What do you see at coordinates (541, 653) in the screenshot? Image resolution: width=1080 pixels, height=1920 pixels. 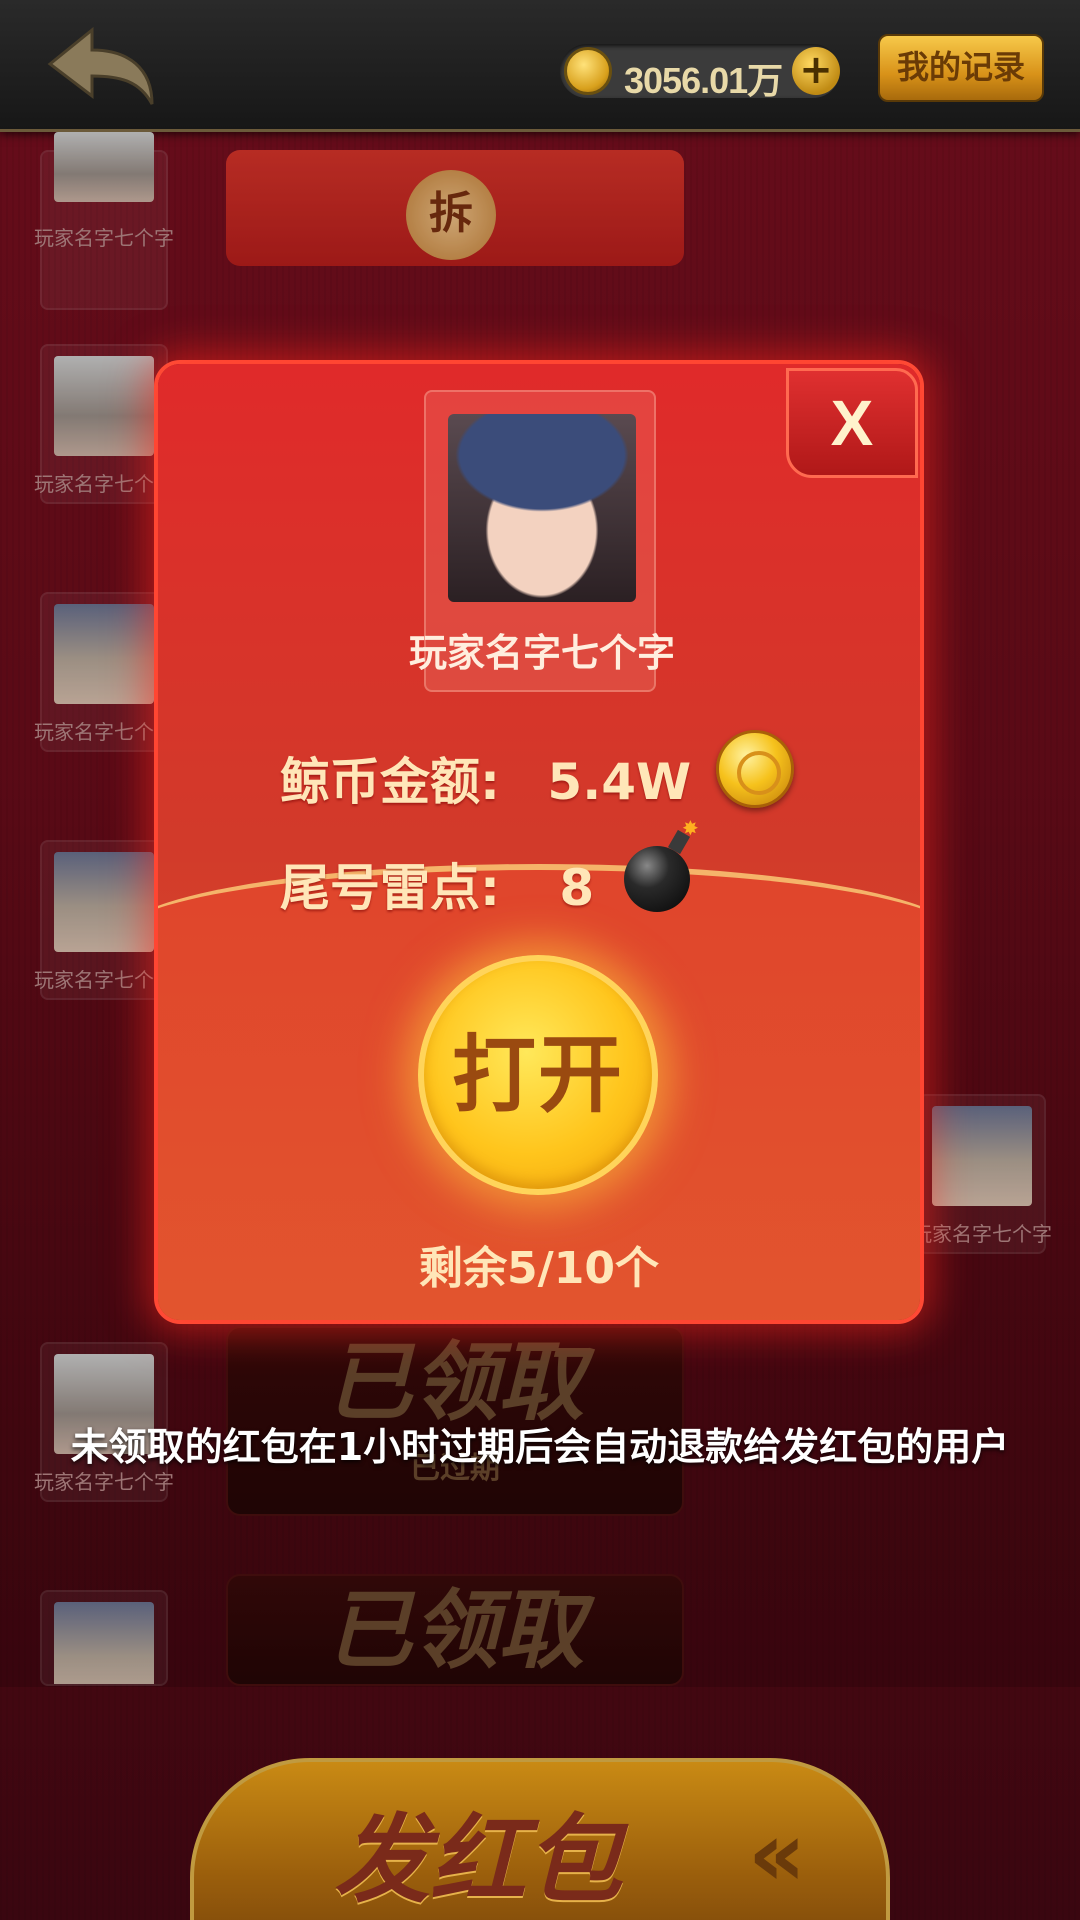 I see `sender-name: 玩家名字七个字` at bounding box center [541, 653].